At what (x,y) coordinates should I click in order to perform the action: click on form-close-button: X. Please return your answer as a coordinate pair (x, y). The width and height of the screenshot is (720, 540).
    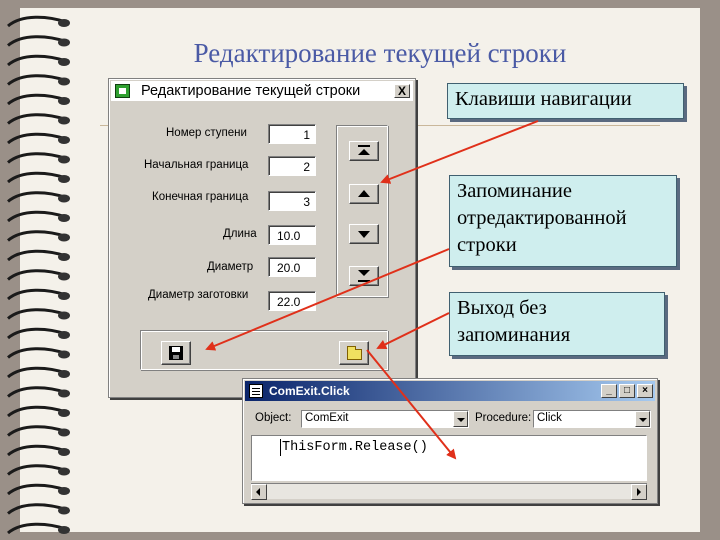
    Looking at the image, I should click on (402, 91).